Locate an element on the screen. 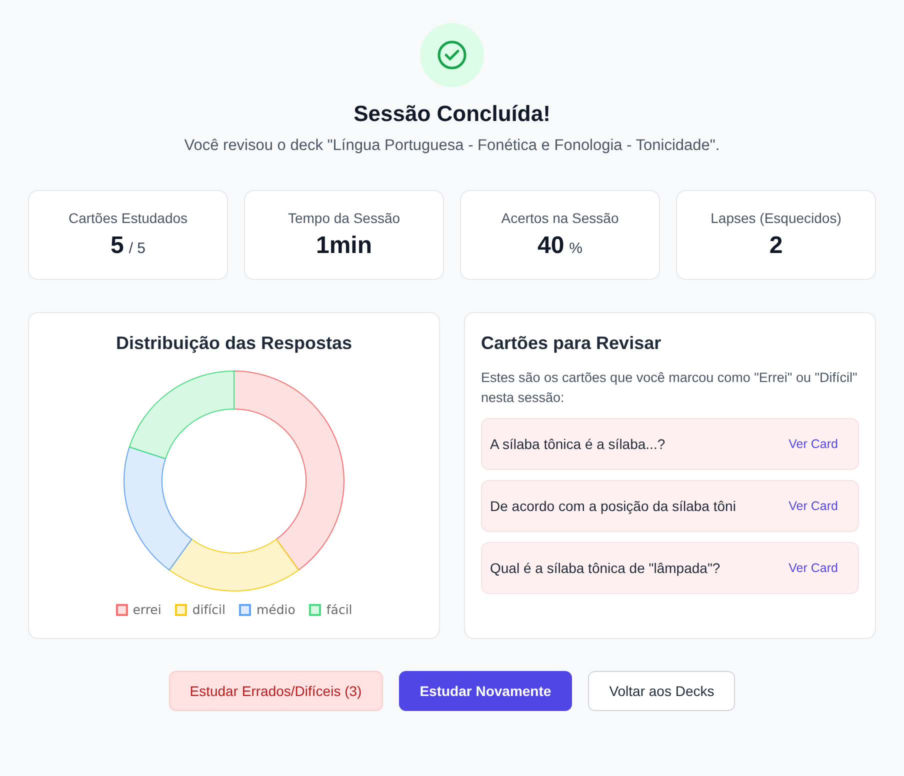 The height and width of the screenshot is (776, 904). panel-title: Distribuição das Respostas is located at coordinates (234, 343).